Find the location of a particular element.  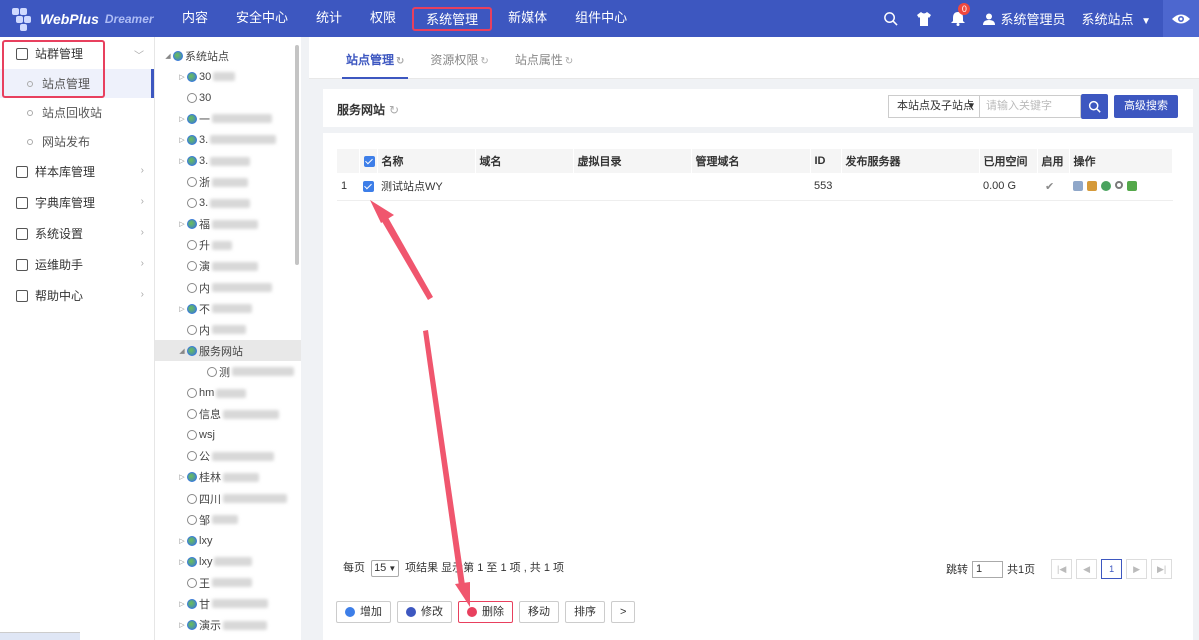

add-button: 增加 is located at coordinates (363, 612).